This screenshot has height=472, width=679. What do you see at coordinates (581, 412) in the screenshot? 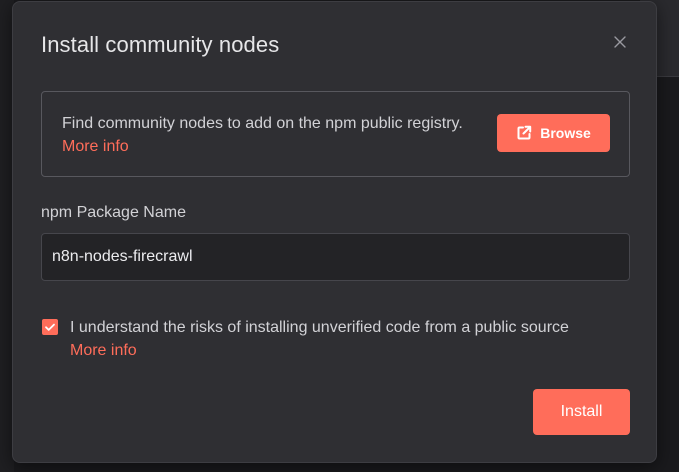
I see `install-button: Install` at bounding box center [581, 412].